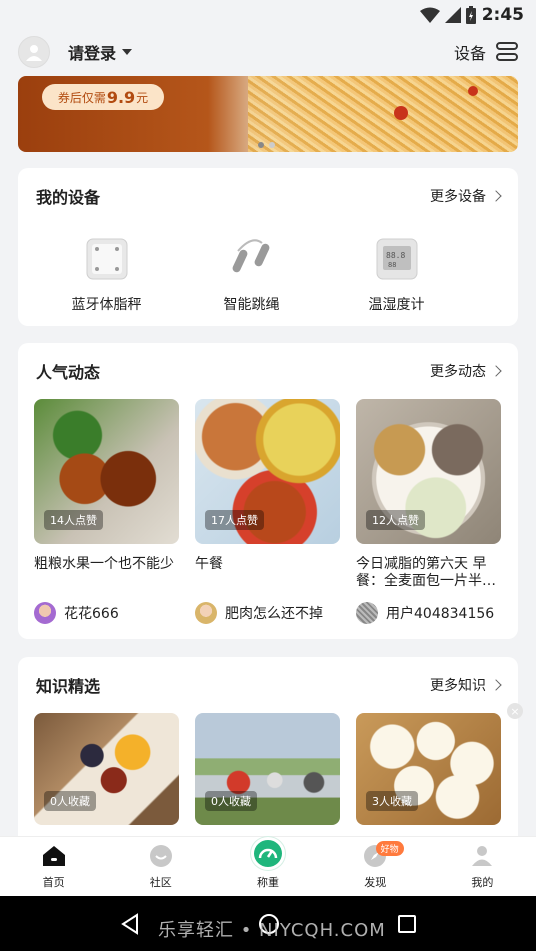 Image resolution: width=536 pixels, height=951 pixels. Describe the element at coordinates (53, 856) in the screenshot. I see `home-icon` at that location.